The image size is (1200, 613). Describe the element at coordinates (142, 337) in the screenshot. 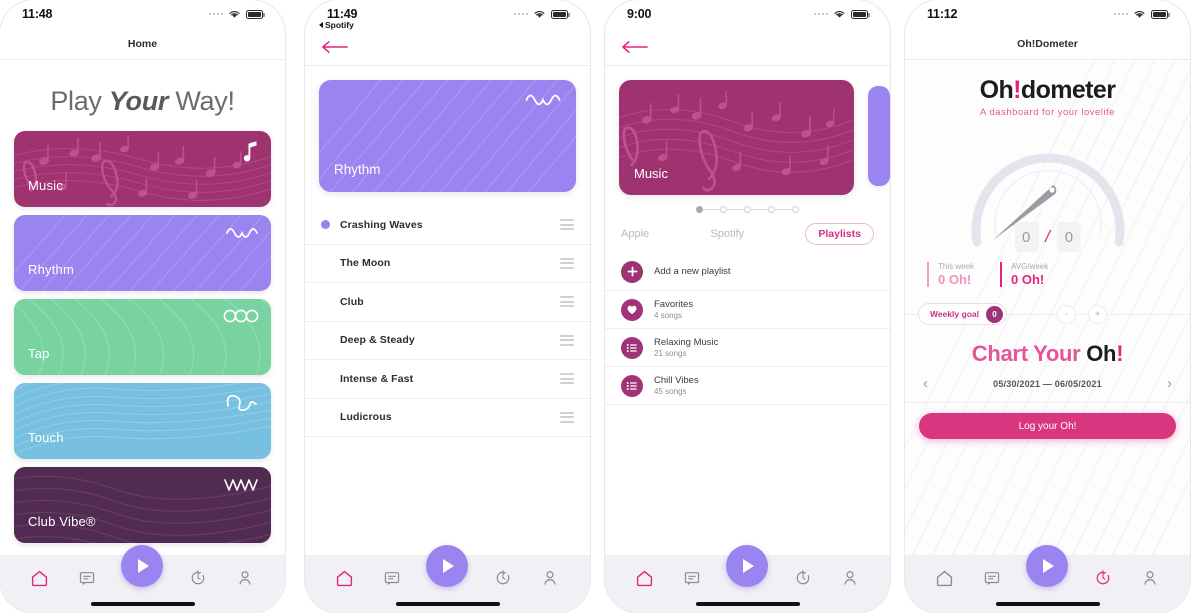

I see `mode-card-tap: Tap` at that location.